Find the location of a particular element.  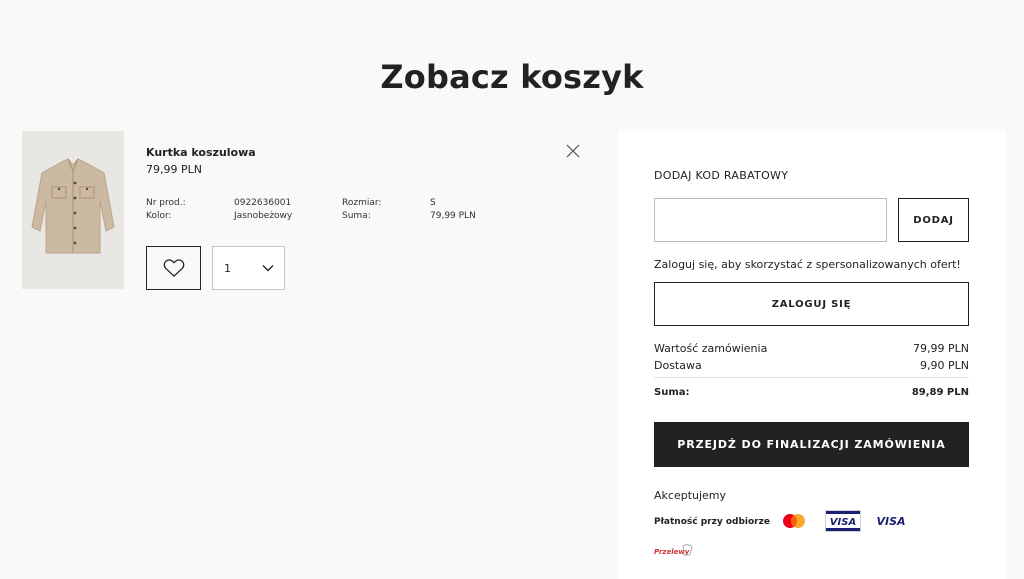

visa-text: VISA is located at coordinates (890, 521).